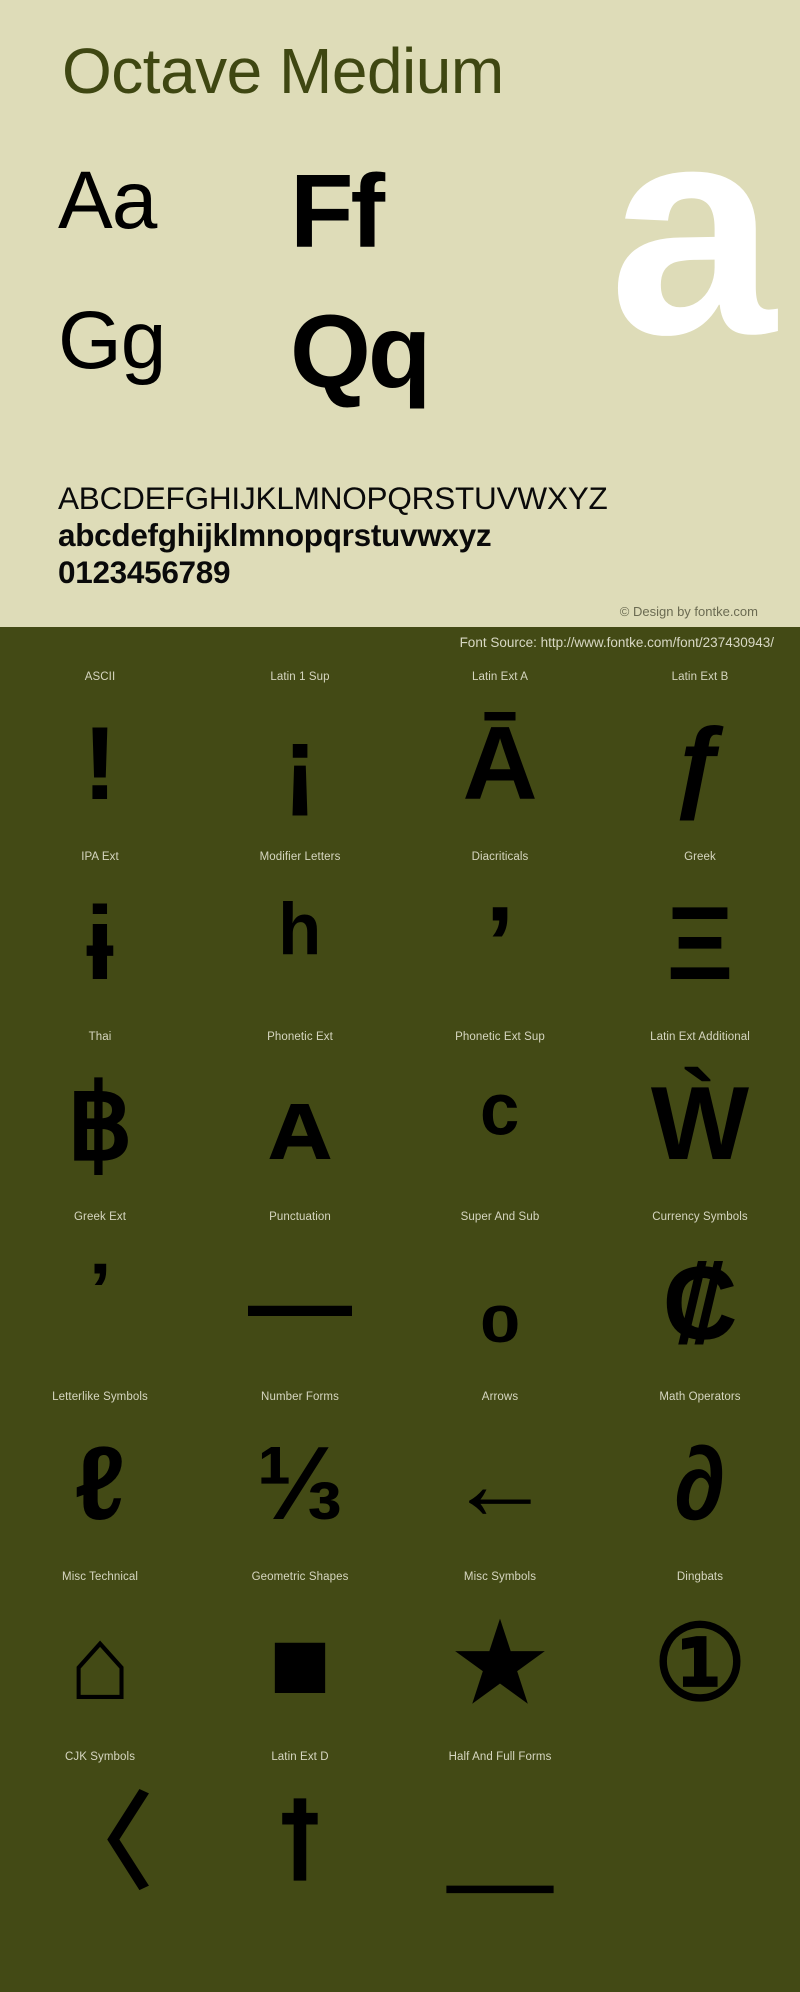  I want to click on unicode-block-cell: Half And Full Forms ＿, so click(500, 1833).